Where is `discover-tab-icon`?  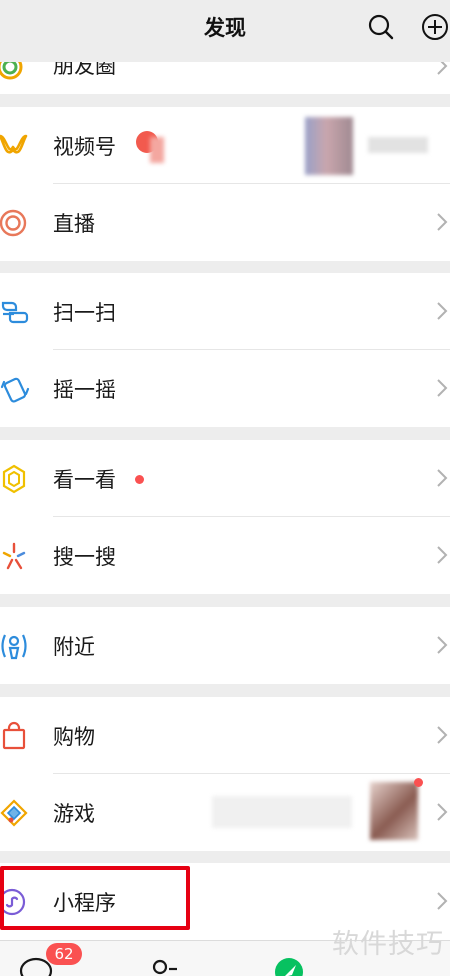
discover-tab-icon is located at coordinates (289, 965).